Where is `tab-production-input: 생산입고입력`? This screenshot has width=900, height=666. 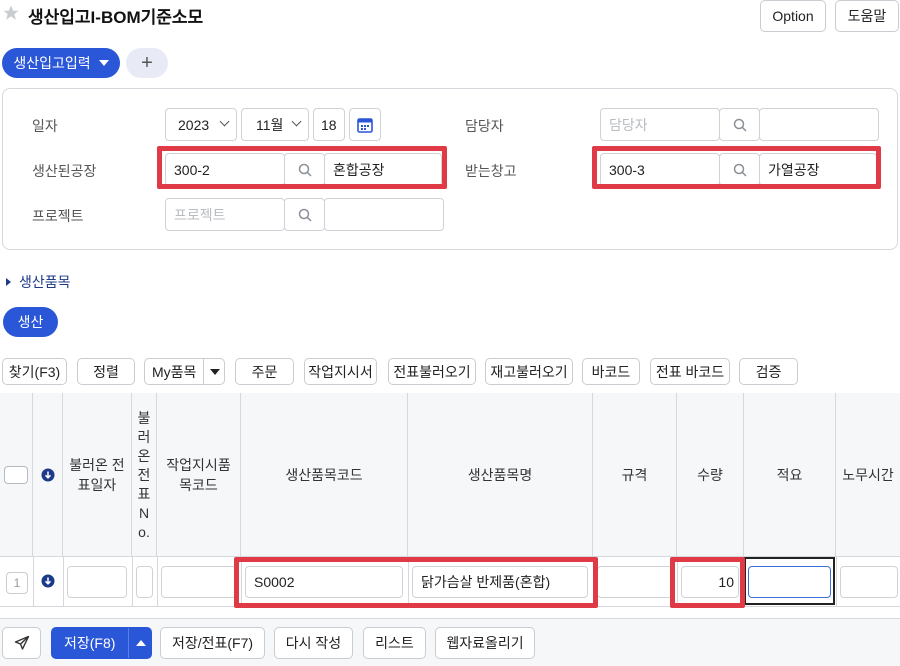
tab-production-input: 생산입고입력 is located at coordinates (61, 63).